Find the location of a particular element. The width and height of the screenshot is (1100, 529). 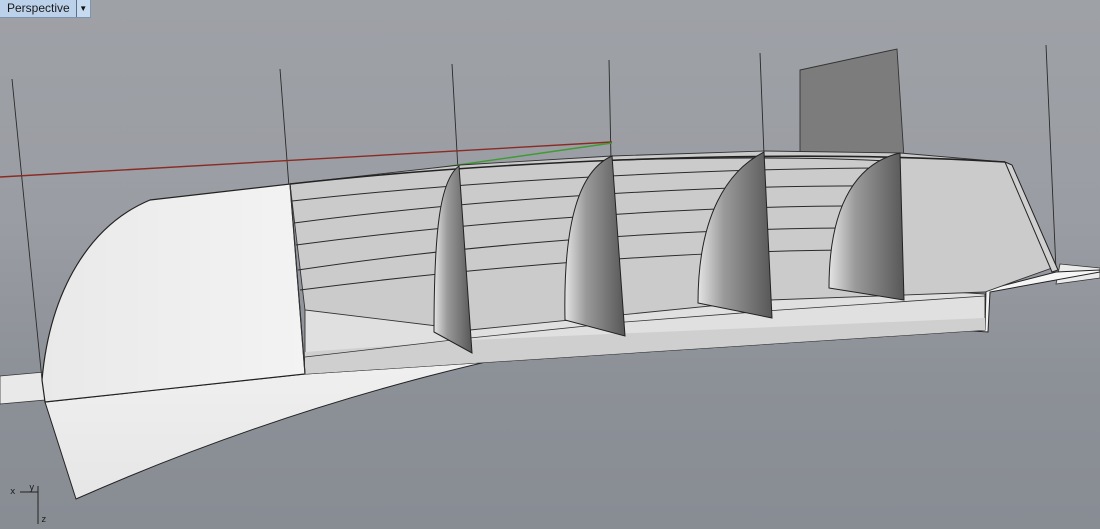

axis-label-x: x is located at coordinates (13, 492).